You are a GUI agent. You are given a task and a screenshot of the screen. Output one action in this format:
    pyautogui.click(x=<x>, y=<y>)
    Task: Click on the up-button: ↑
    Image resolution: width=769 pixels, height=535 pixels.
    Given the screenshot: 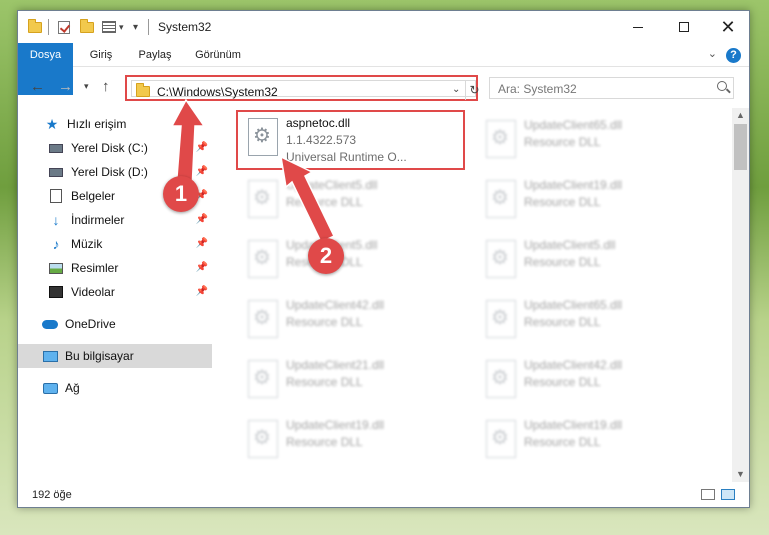 What is the action you would take?
    pyautogui.click(x=106, y=86)
    